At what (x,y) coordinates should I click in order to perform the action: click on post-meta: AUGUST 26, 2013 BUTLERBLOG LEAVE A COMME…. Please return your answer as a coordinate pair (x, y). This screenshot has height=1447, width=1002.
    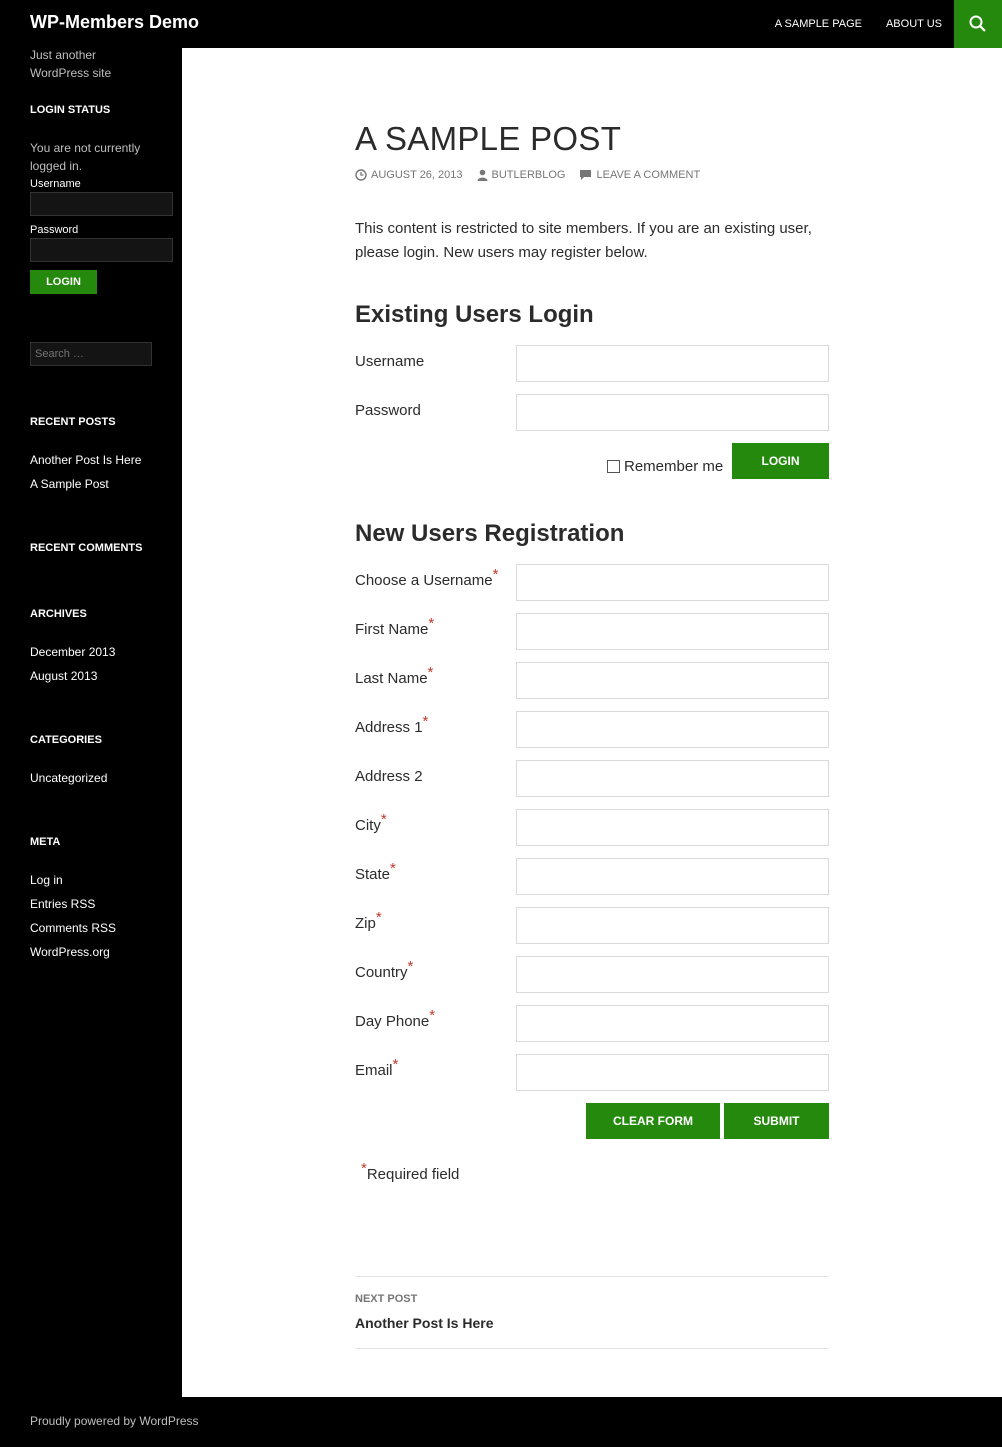
    Looking at the image, I should click on (534, 175).